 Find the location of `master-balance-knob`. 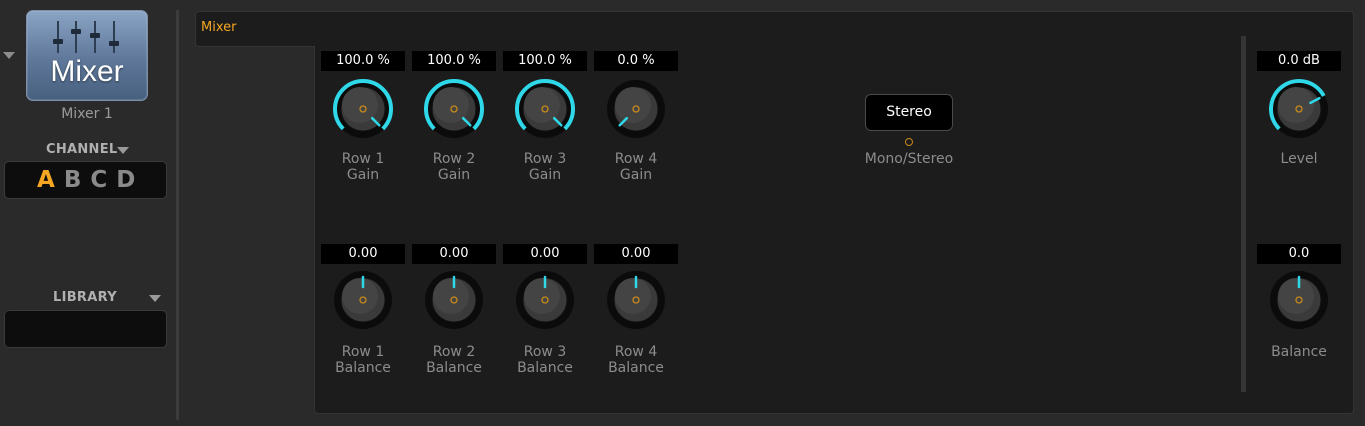

master-balance-knob is located at coordinates (1299, 300).